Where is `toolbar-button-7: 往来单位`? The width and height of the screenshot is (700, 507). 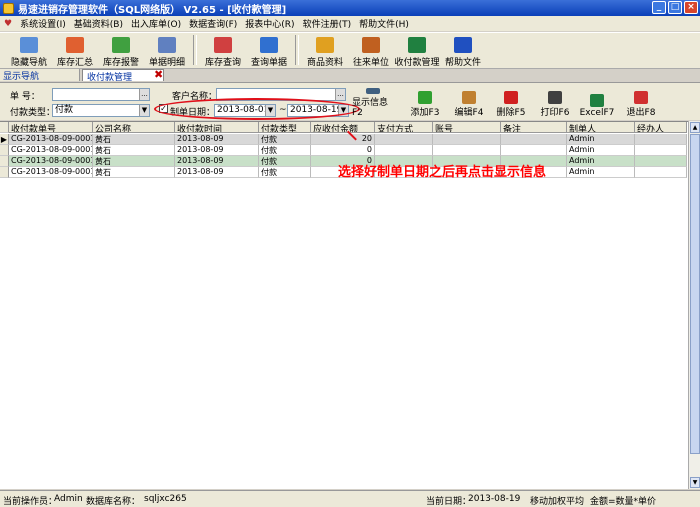 toolbar-button-7: 往来单位 is located at coordinates (371, 50).